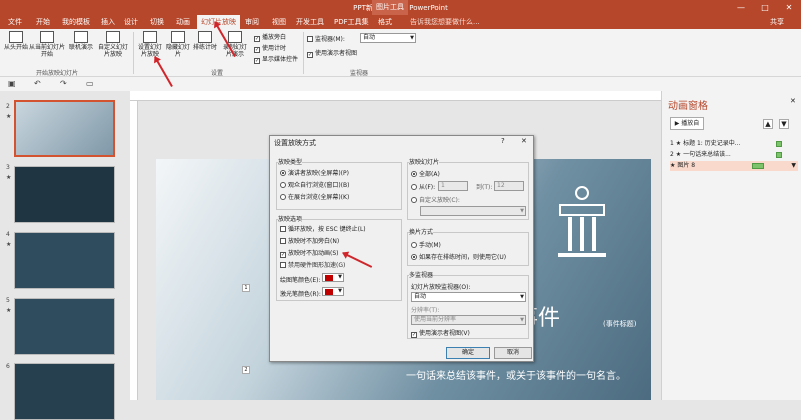 This screenshot has width=801, height=420. I want to click on tab-templates: 我的模板, so click(76, 22).